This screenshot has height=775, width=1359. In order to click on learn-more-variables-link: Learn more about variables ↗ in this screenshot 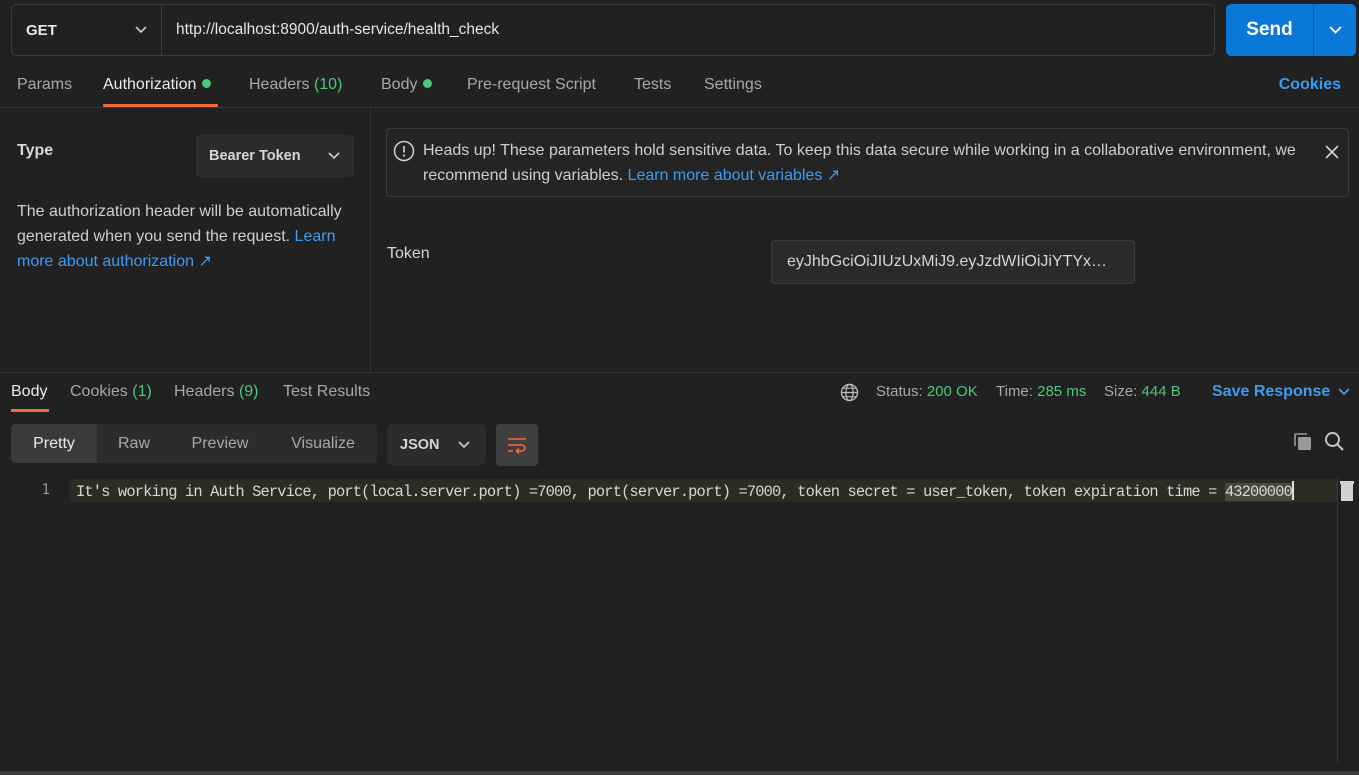, I will do `click(734, 175)`.